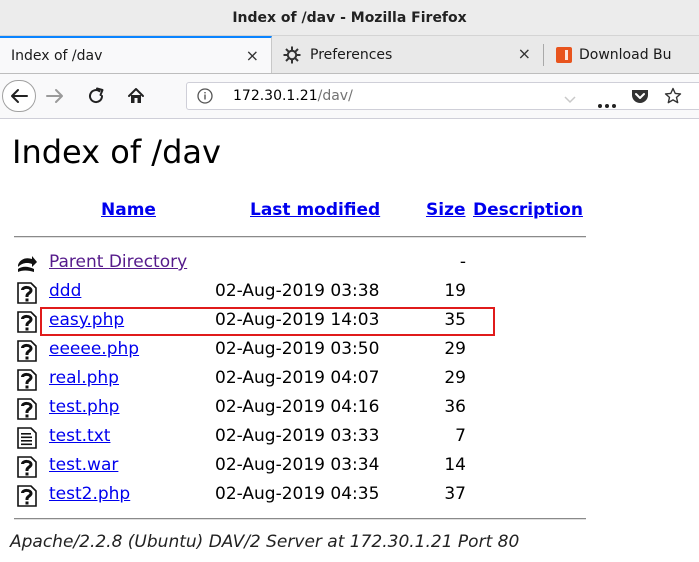  I want to click on file-link: test2.php, so click(89, 494).